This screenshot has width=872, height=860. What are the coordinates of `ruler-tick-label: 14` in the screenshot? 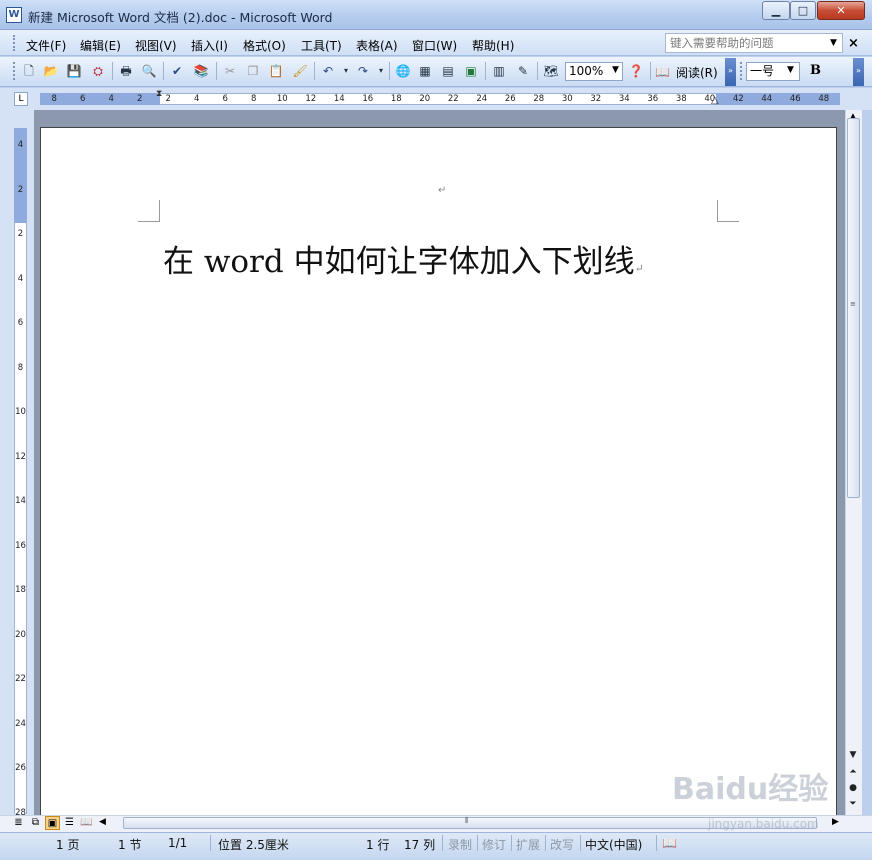 It's located at (339, 99).